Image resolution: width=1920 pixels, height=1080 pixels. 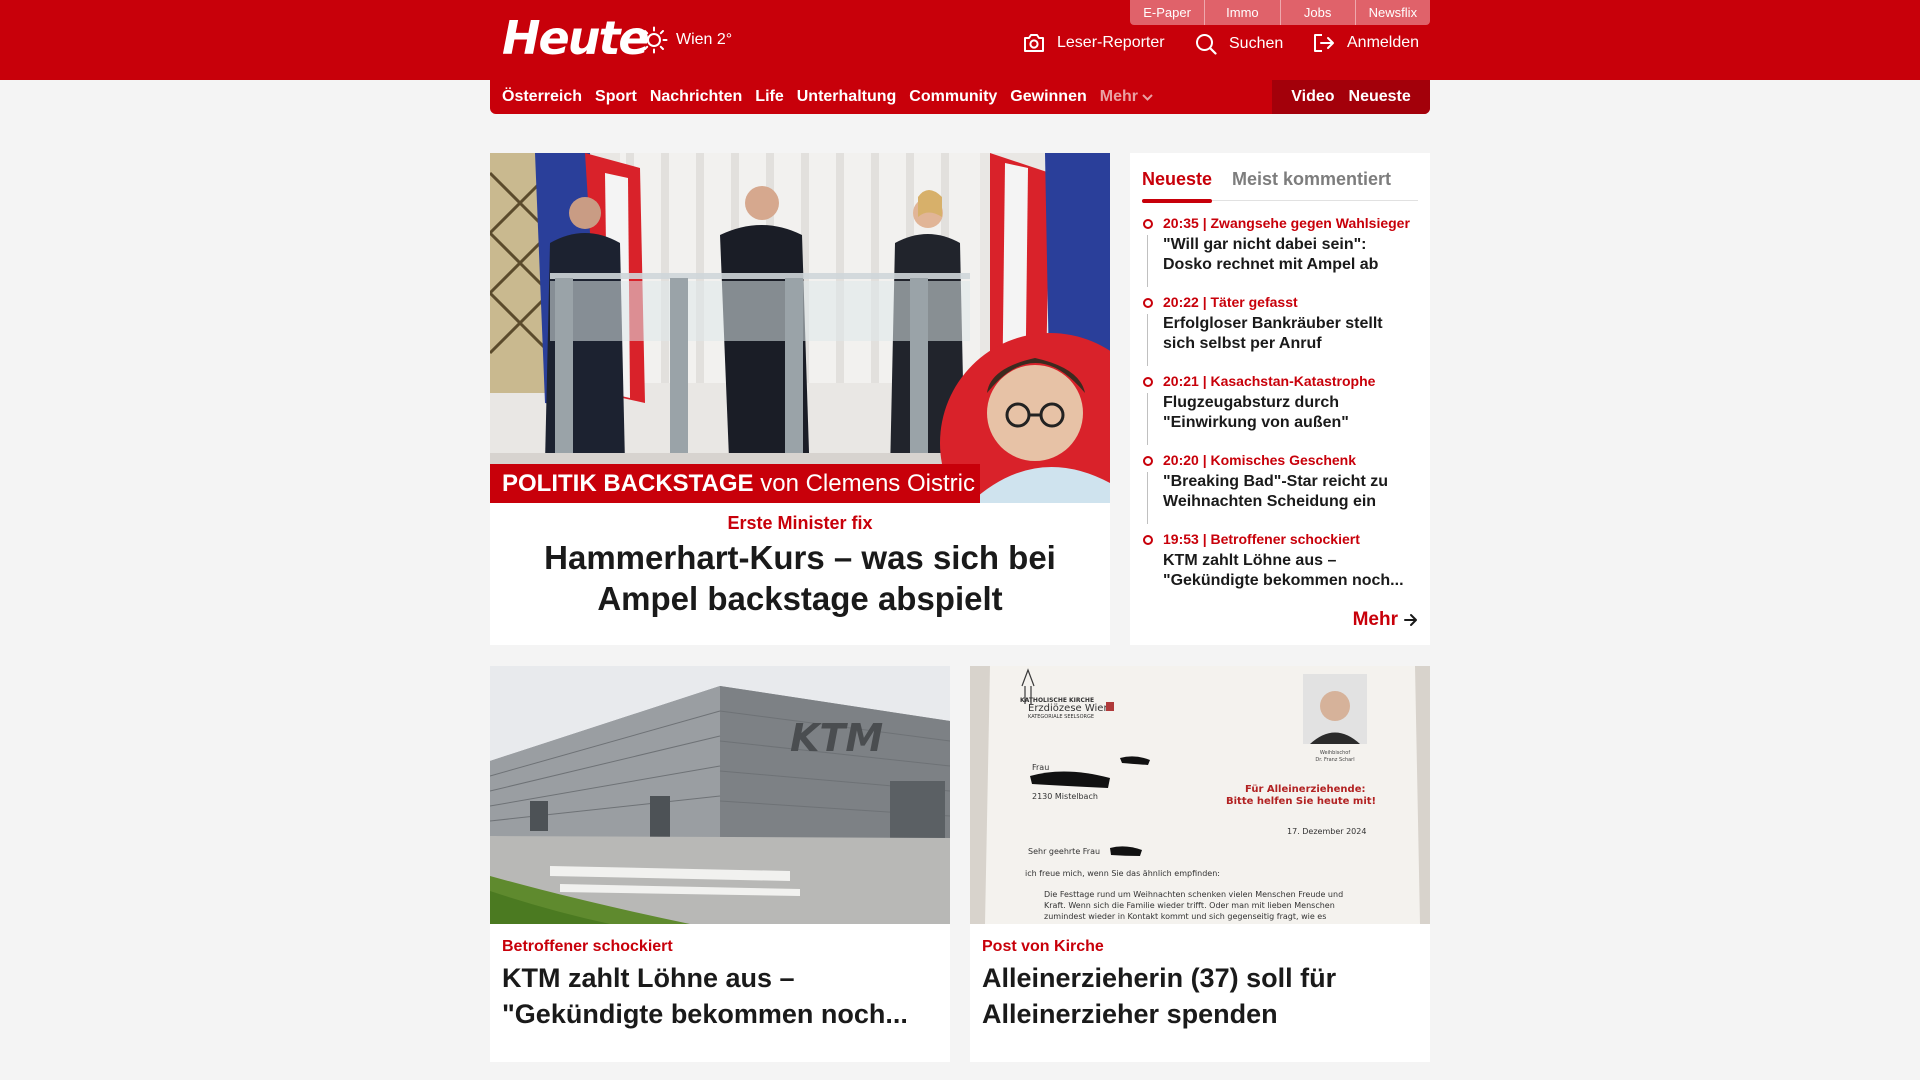 What do you see at coordinates (1034, 43) in the screenshot?
I see `camera-icon` at bounding box center [1034, 43].